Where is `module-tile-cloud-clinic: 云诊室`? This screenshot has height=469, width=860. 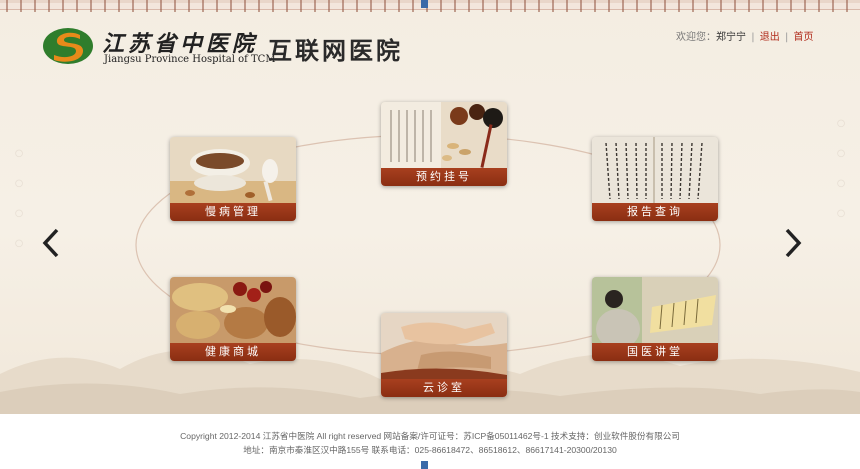
module-tile-cloud-clinic: 云诊室 is located at coordinates (444, 355).